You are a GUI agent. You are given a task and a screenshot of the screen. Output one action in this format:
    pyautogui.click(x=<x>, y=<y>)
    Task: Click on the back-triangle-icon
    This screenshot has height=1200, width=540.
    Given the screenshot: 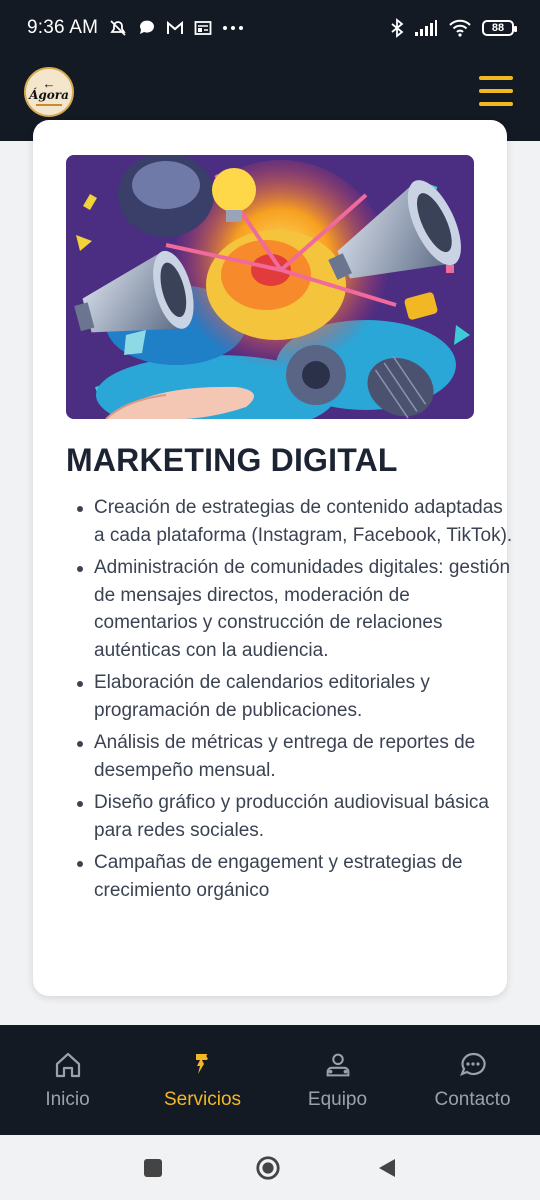 What is the action you would take?
    pyautogui.click(x=387, y=1168)
    